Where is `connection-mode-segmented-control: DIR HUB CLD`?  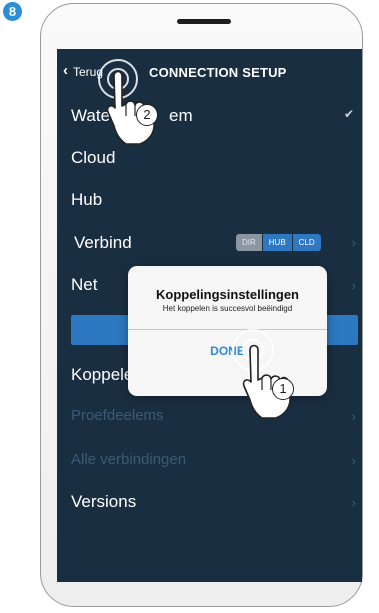
connection-mode-segmented-control: DIR HUB CLD is located at coordinates (278, 242).